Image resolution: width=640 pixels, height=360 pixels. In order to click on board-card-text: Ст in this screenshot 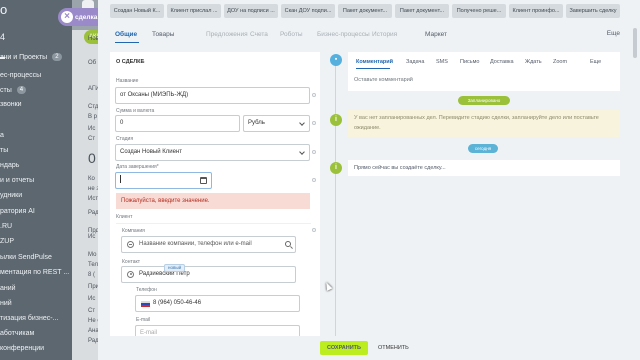, I will do `click(92, 139)`.